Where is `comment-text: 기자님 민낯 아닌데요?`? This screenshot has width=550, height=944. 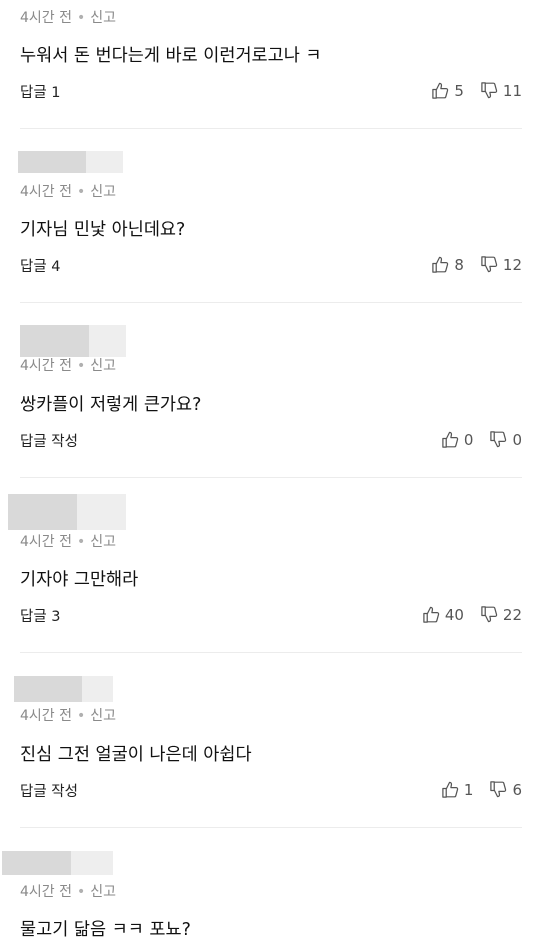
comment-text: 기자님 민낯 아닌데요? is located at coordinates (103, 230).